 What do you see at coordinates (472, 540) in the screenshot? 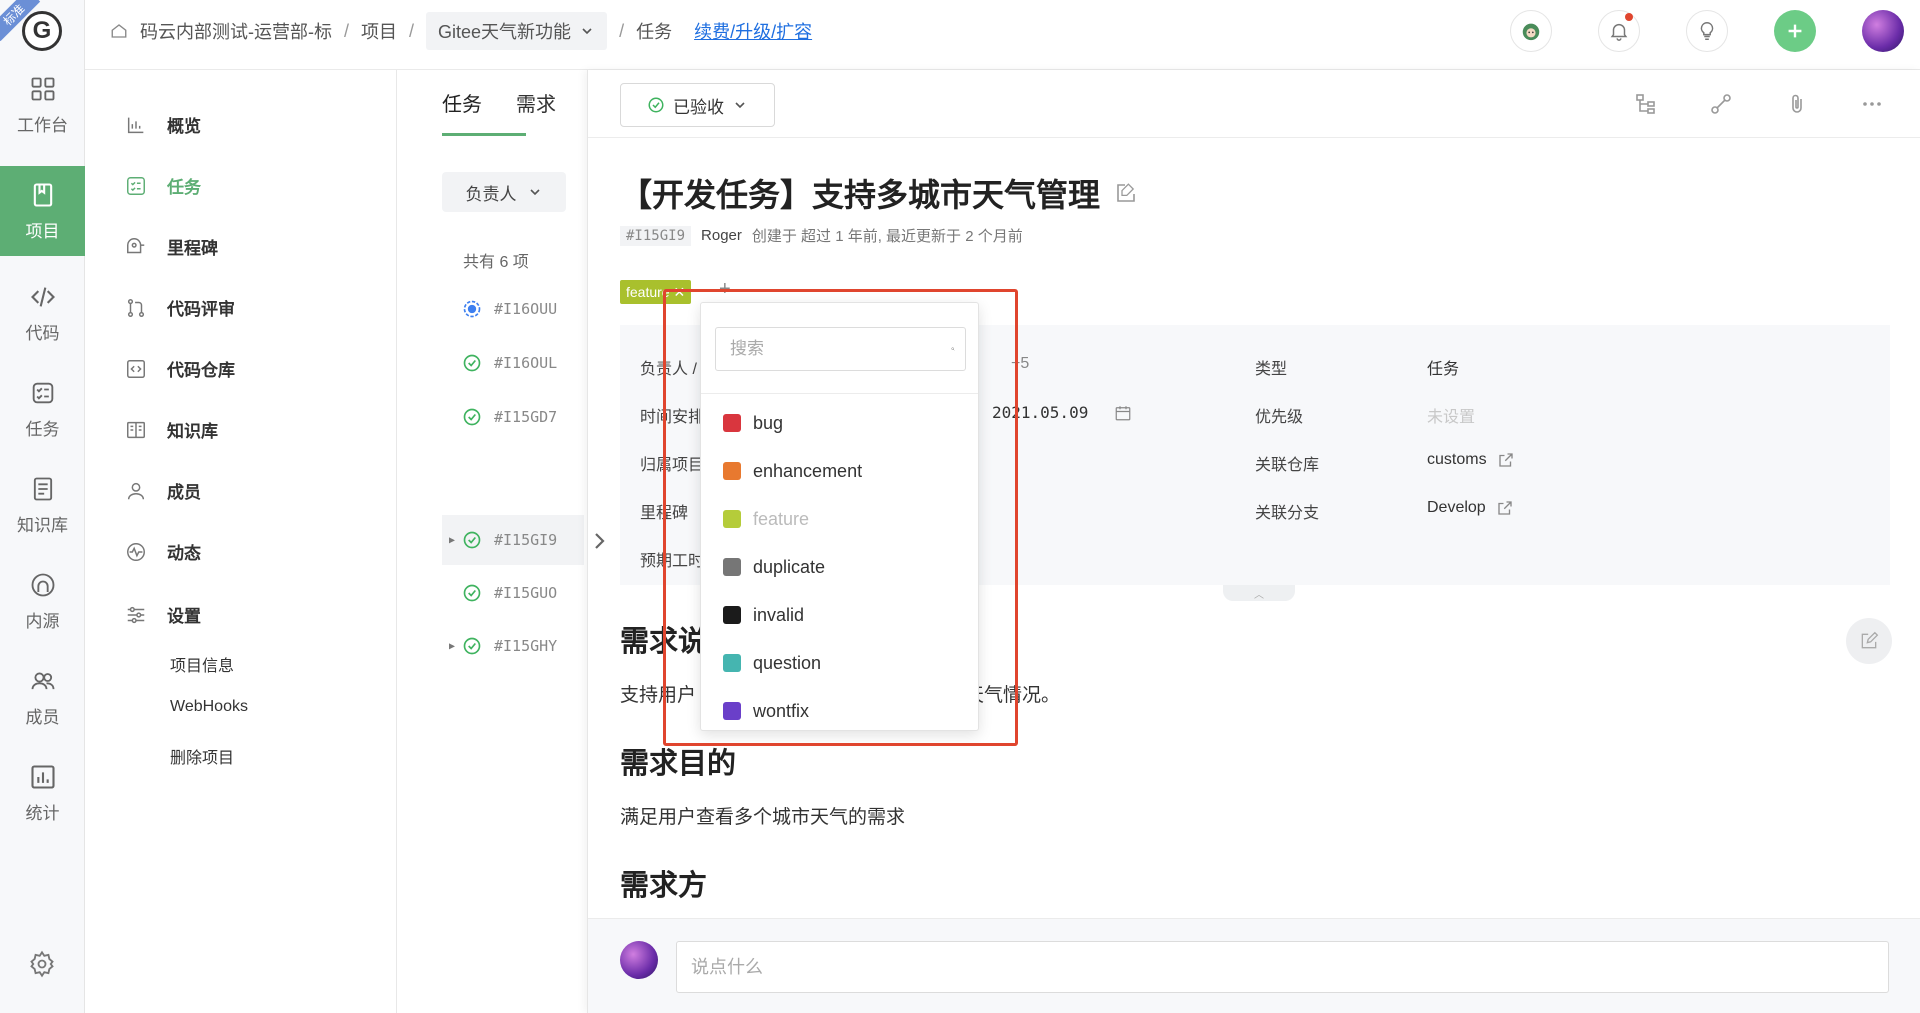
I see `check-circle-icon` at bounding box center [472, 540].